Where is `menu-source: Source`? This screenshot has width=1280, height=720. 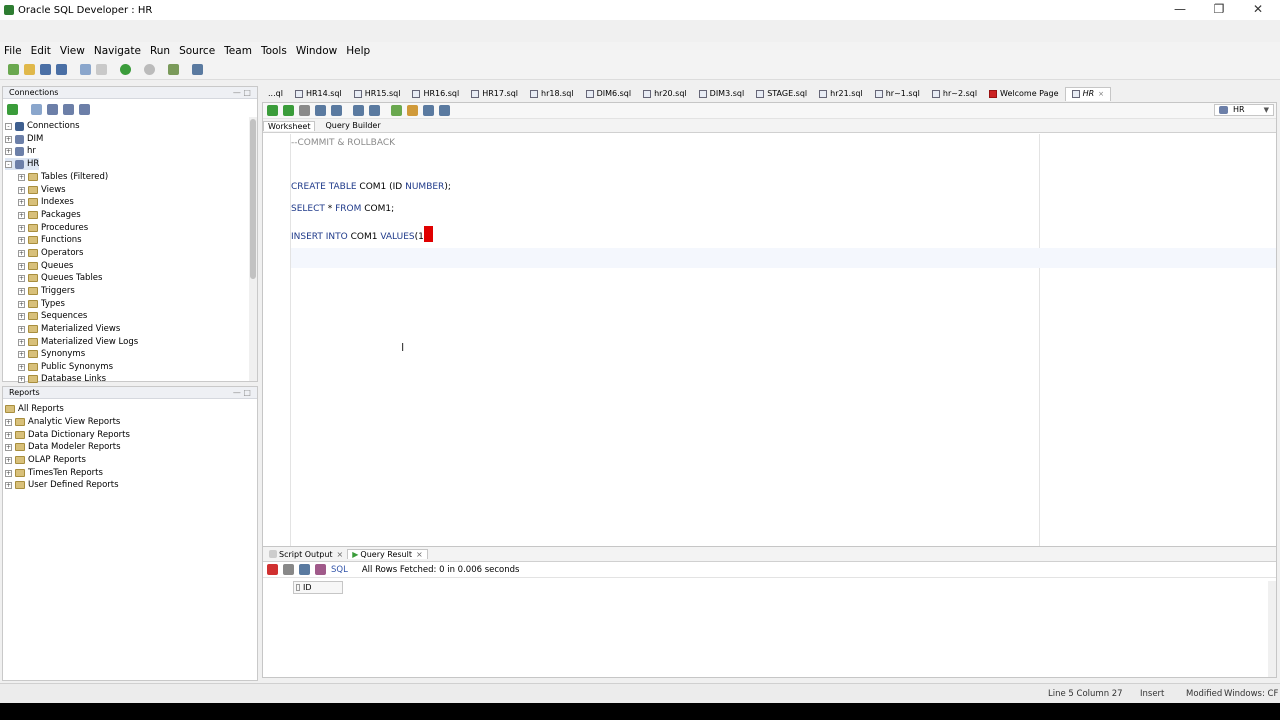
menu-source: Source is located at coordinates (197, 51).